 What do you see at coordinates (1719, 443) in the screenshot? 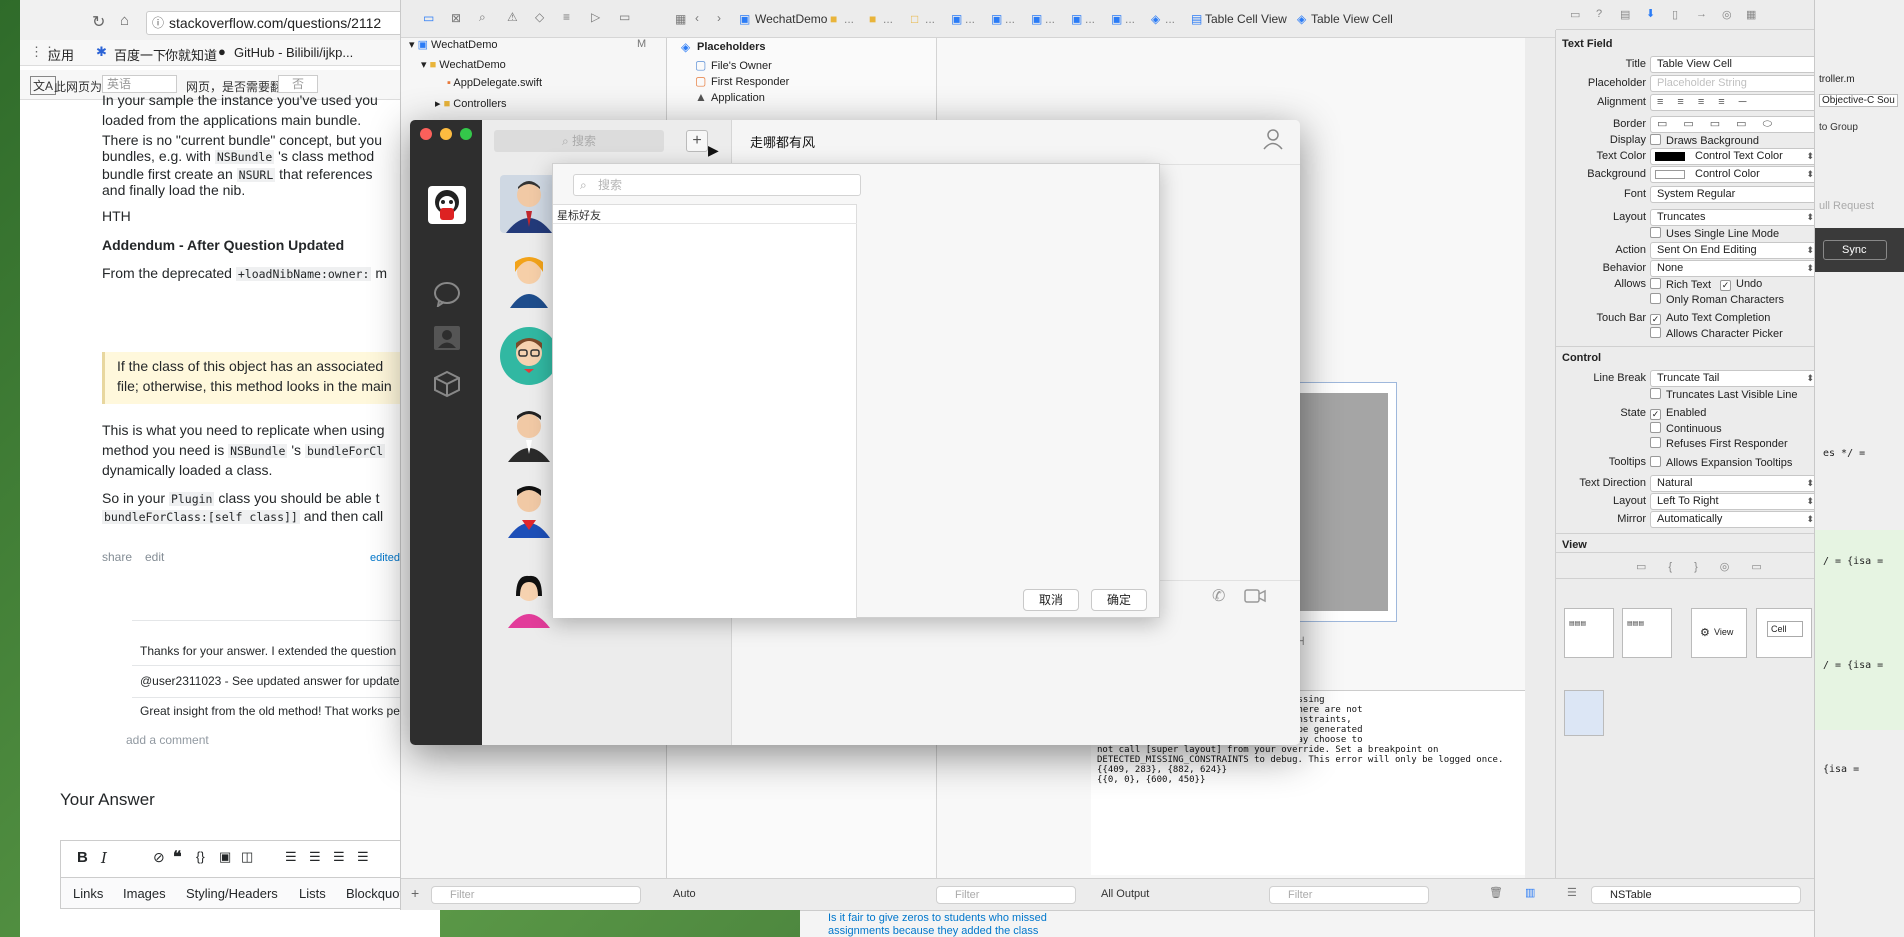
I see `refuses-checkbox: Refuses First Responder` at bounding box center [1719, 443].